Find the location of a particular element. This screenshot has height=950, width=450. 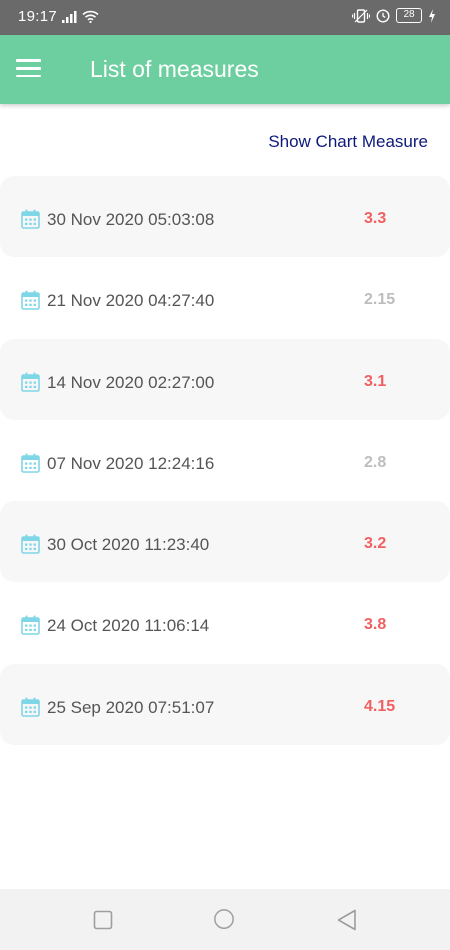

page-title: List of measures is located at coordinates (174, 69).